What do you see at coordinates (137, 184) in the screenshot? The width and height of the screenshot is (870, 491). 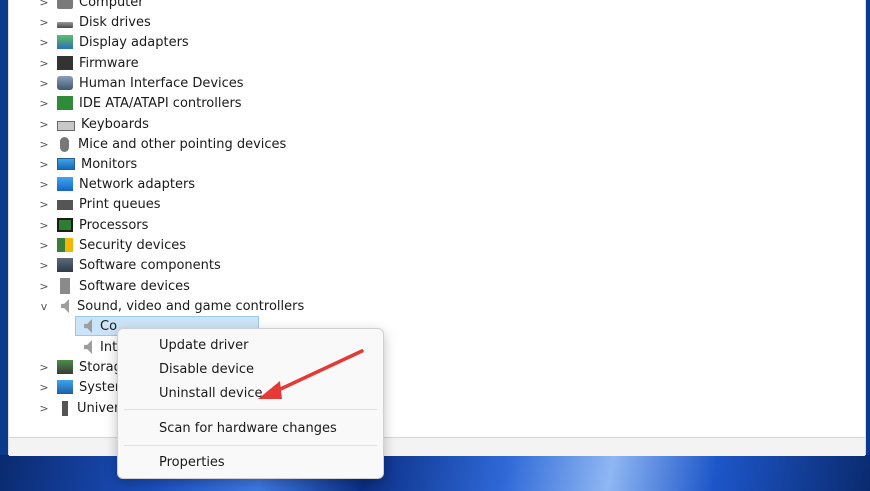 I see `tree-item-label: Network adapters` at bounding box center [137, 184].